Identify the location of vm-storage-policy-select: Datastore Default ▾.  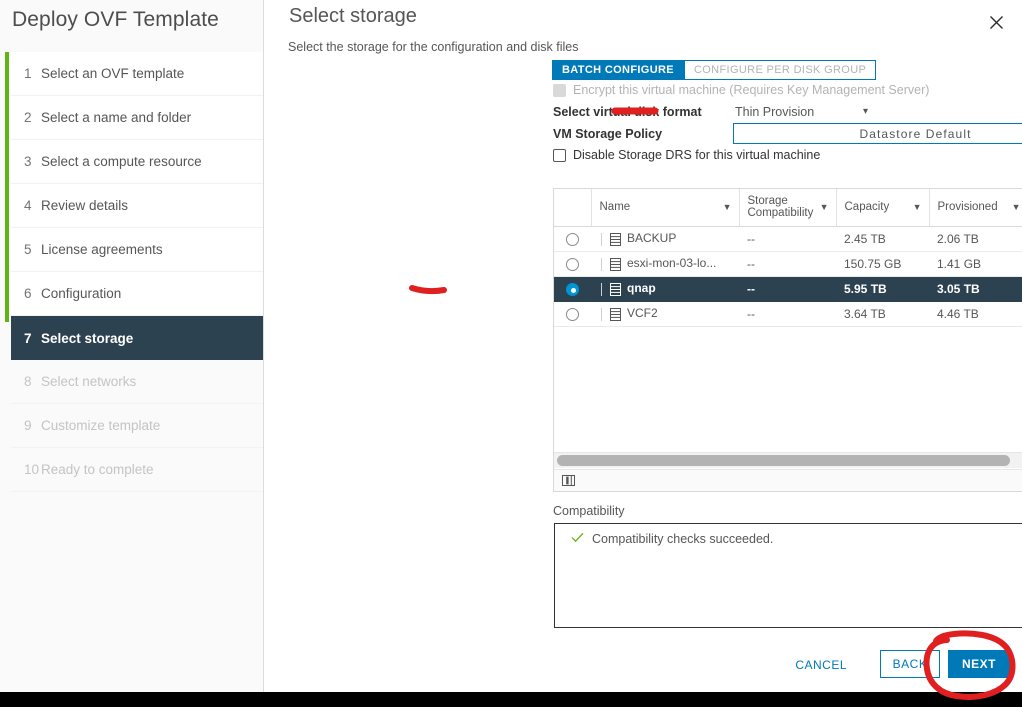
(877, 133).